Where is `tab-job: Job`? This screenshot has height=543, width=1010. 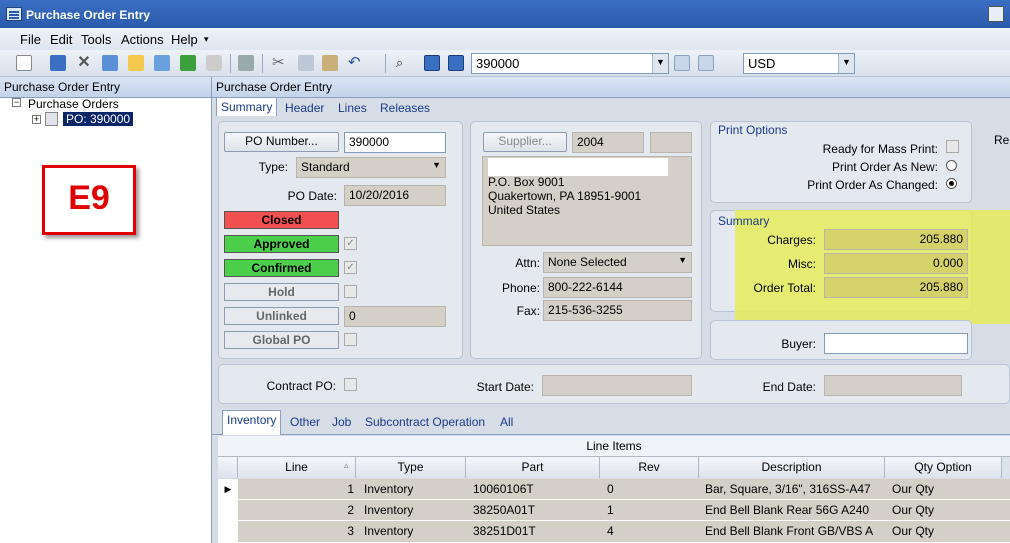 tab-job: Job is located at coordinates (341, 422).